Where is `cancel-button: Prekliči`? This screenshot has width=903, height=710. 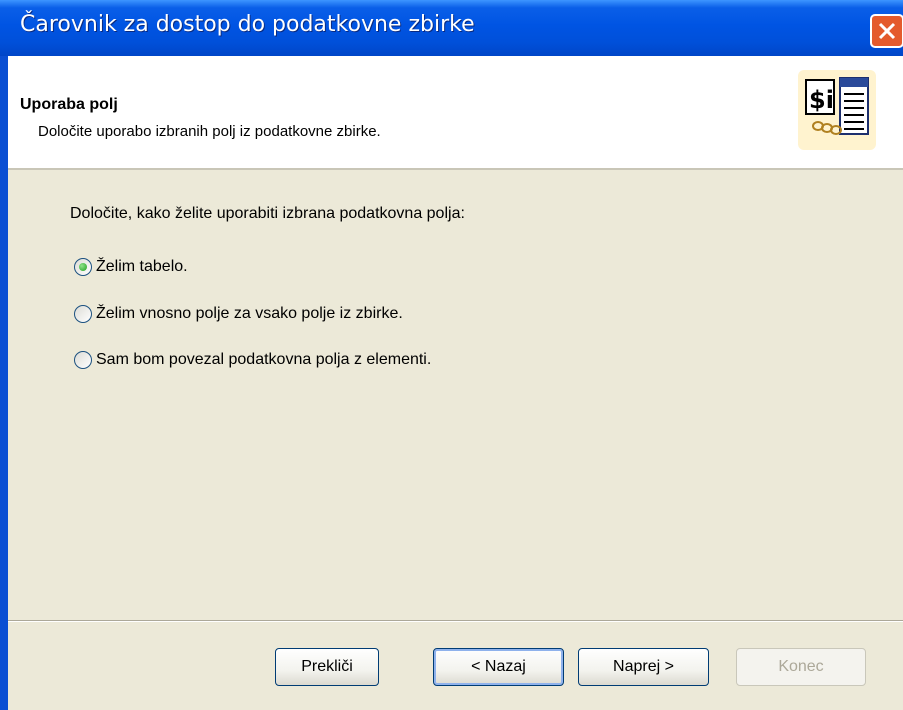 cancel-button: Prekliči is located at coordinates (327, 667).